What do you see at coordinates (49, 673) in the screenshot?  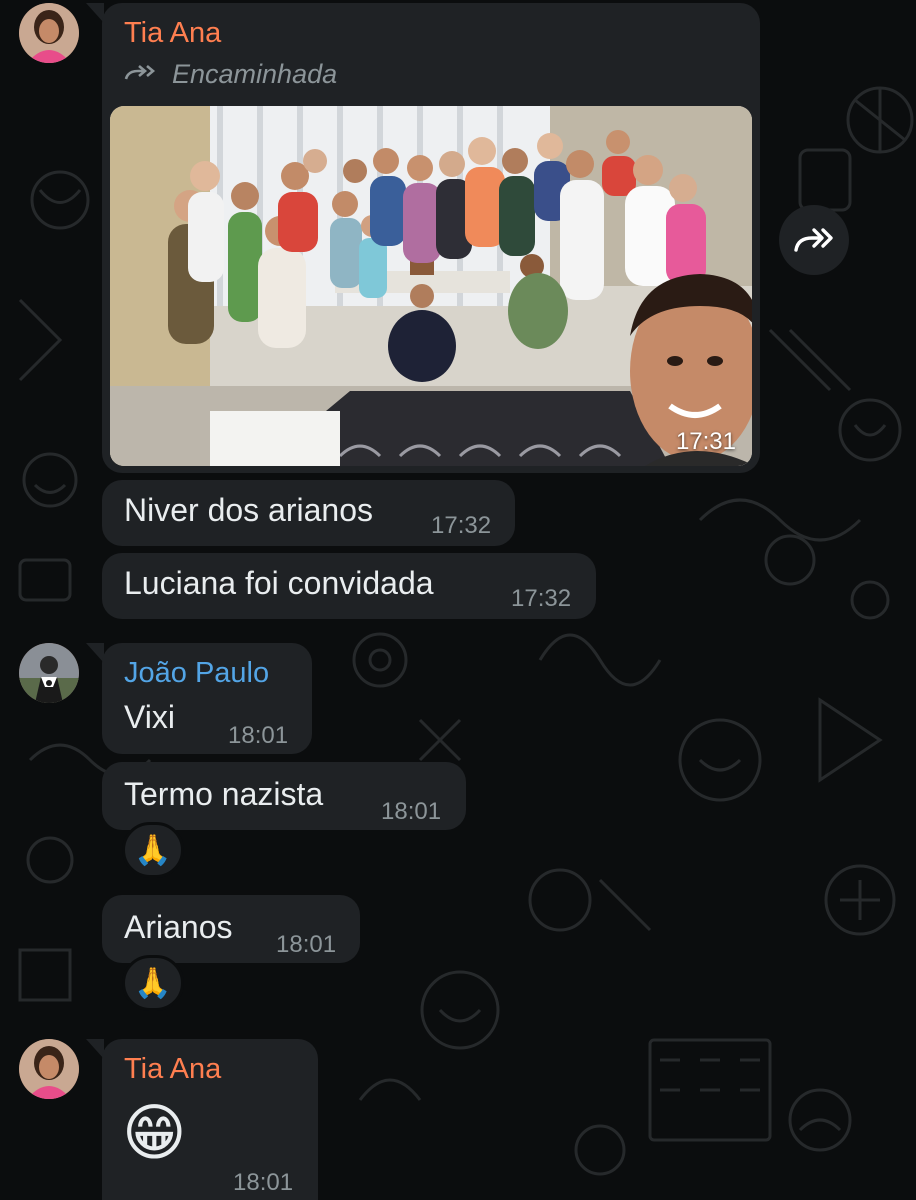 I see `avatar-joao-paulo` at bounding box center [49, 673].